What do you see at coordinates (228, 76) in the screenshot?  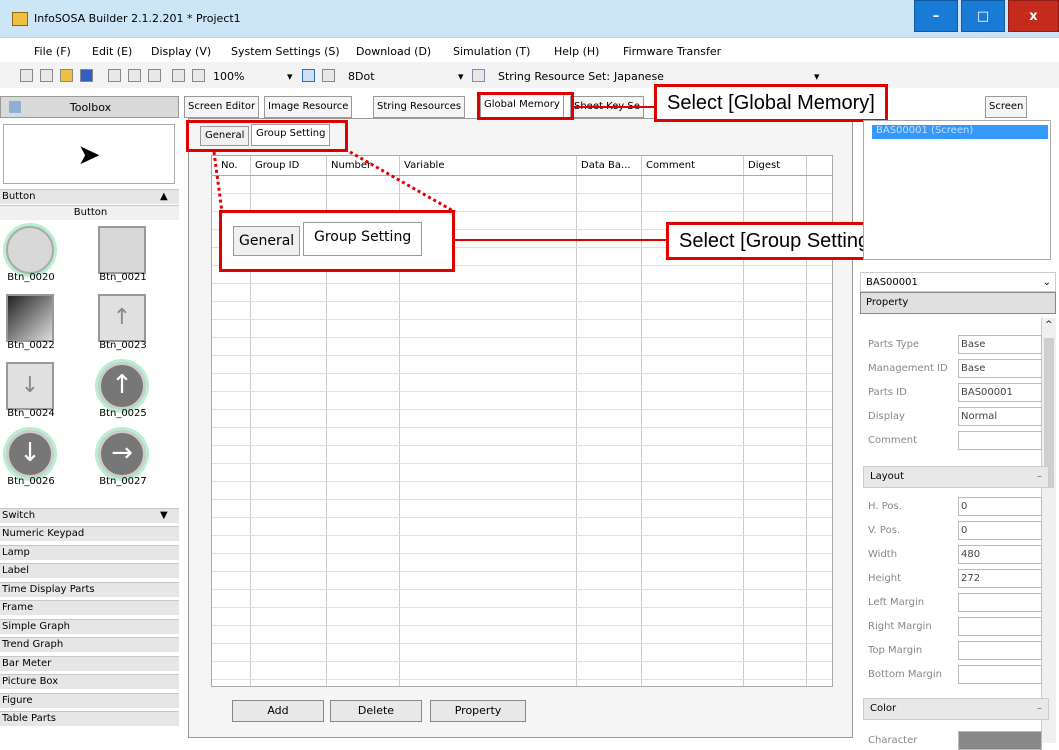 I see `zoom-value: 100%` at bounding box center [228, 76].